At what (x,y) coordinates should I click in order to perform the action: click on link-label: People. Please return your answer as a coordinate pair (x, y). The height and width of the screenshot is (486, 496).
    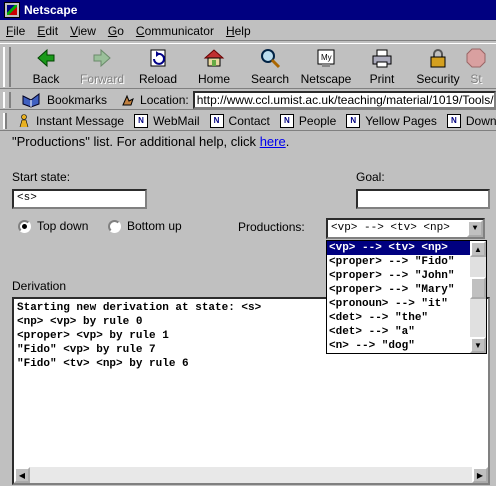
    Looking at the image, I should click on (317, 120).